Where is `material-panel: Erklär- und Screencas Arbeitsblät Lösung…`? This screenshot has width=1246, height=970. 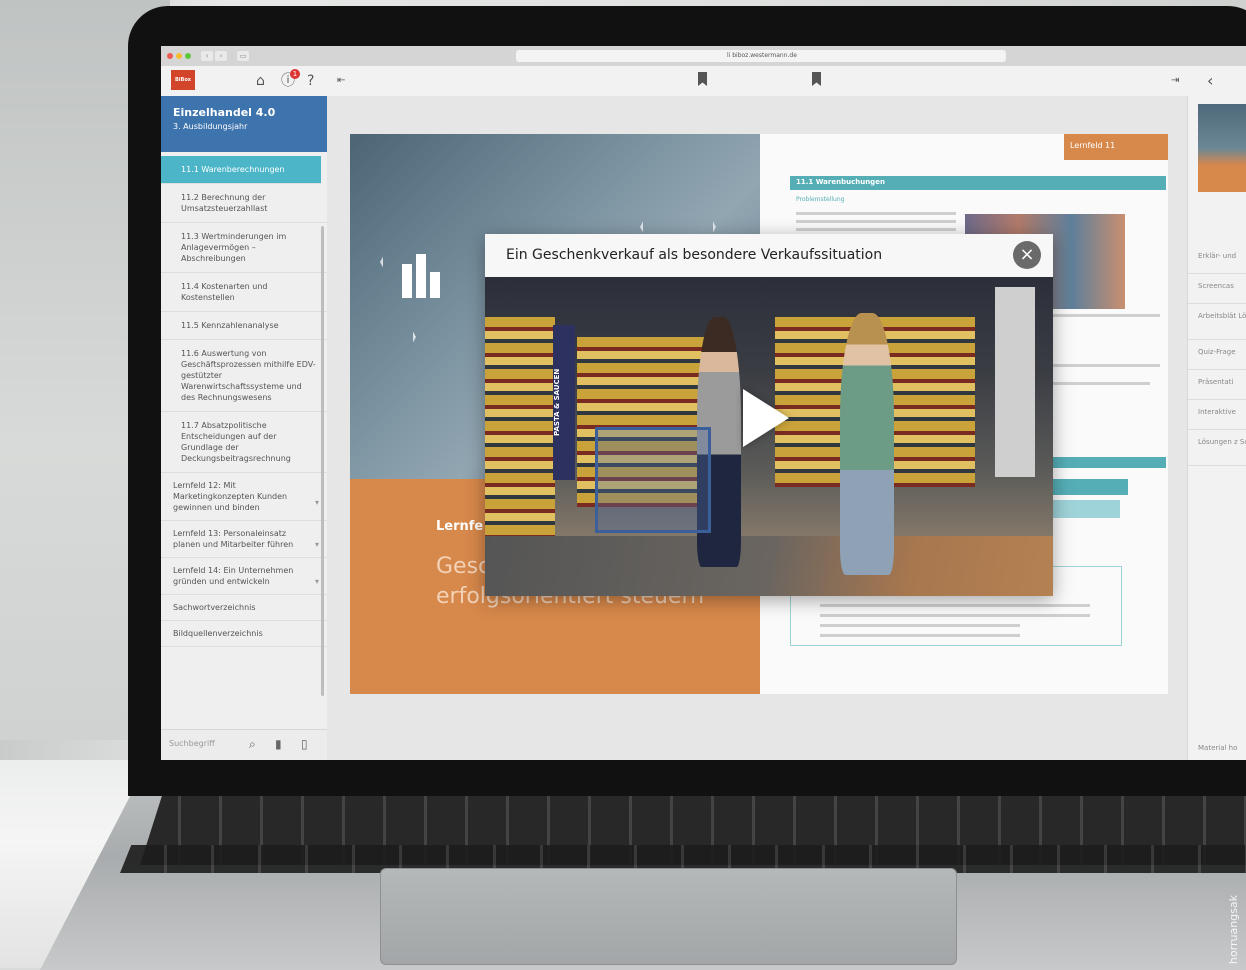 material-panel: Erklär- und Screencas Arbeitsblät Lösung… is located at coordinates (1216, 428).